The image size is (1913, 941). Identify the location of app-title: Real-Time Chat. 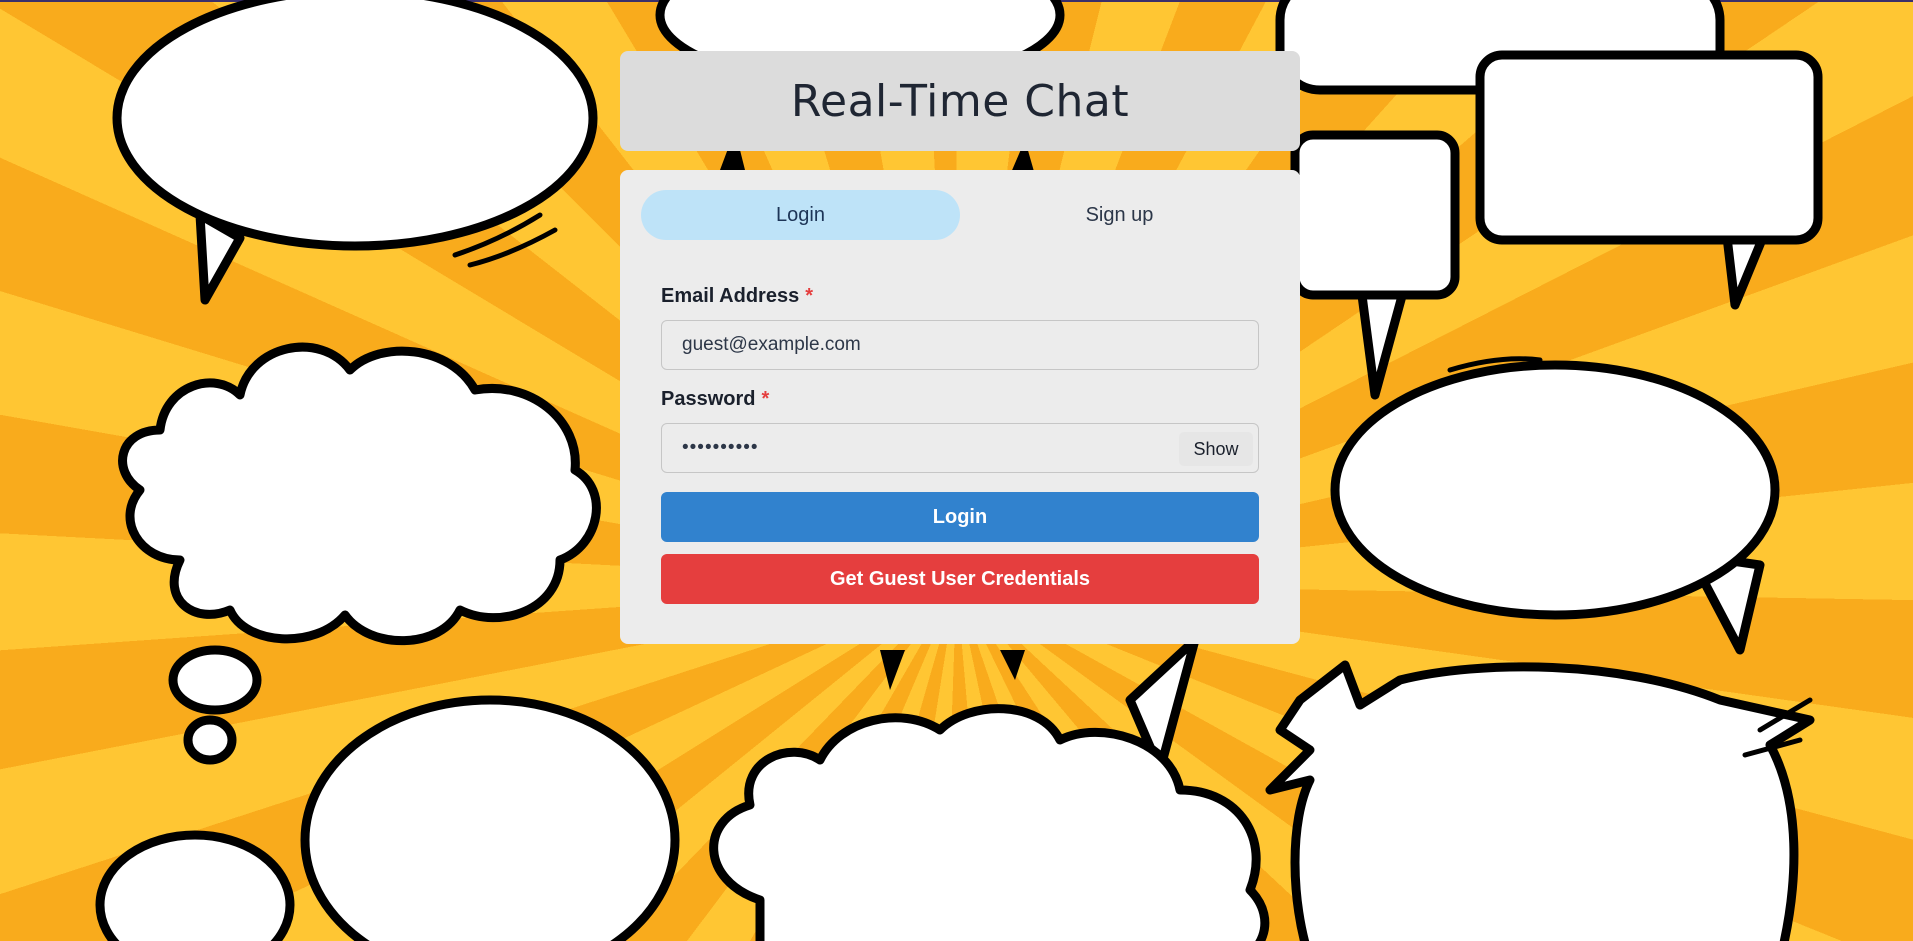
(960, 101).